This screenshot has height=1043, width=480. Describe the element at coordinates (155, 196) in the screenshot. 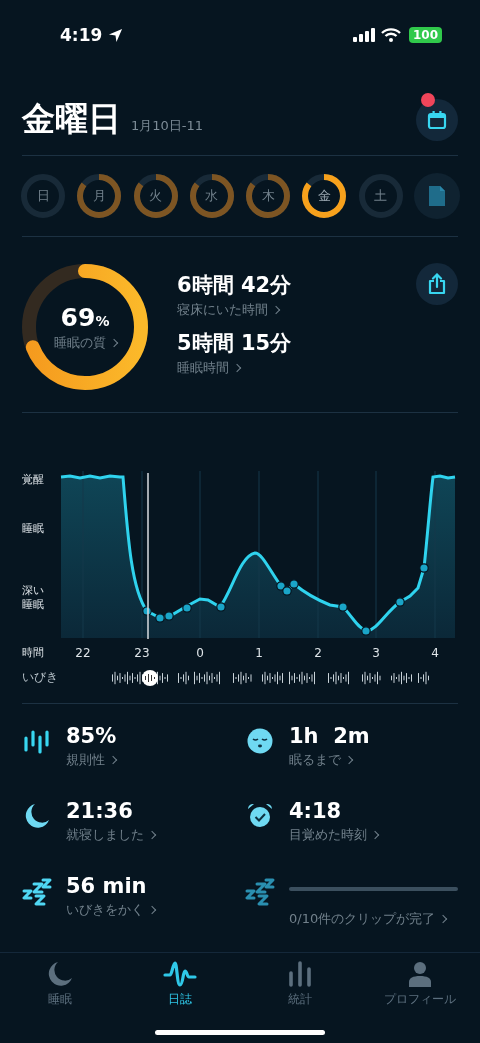

I see `day-ring: 火` at that location.